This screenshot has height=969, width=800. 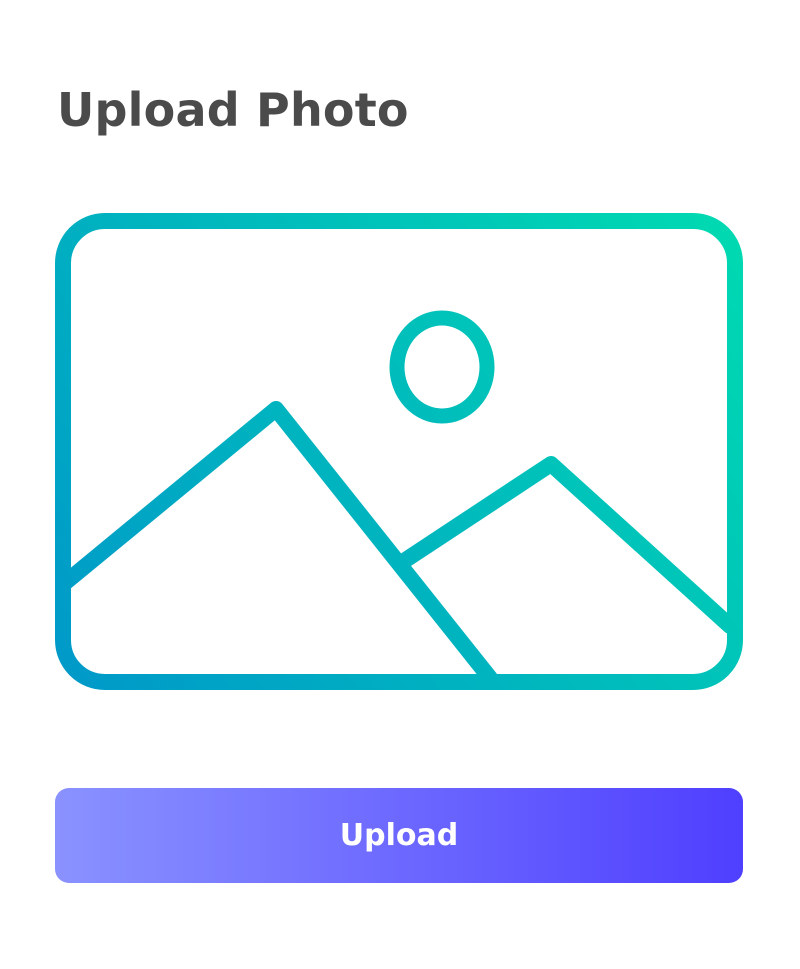 I want to click on sun-shape, so click(x=442, y=367).